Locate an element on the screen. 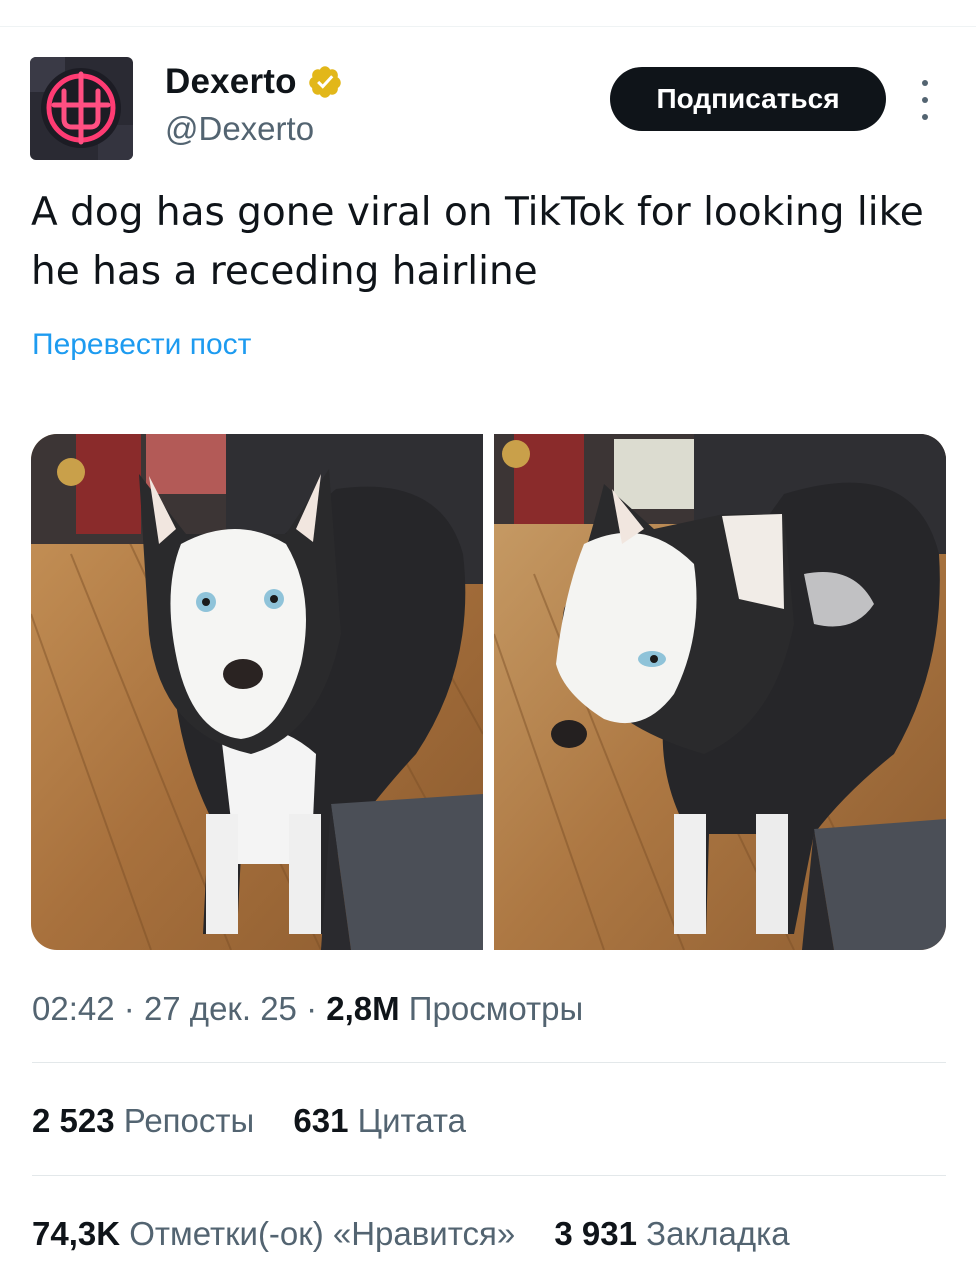 The height and width of the screenshot is (1280, 976). bookmarks-label: Закладка is located at coordinates (718, 1233).